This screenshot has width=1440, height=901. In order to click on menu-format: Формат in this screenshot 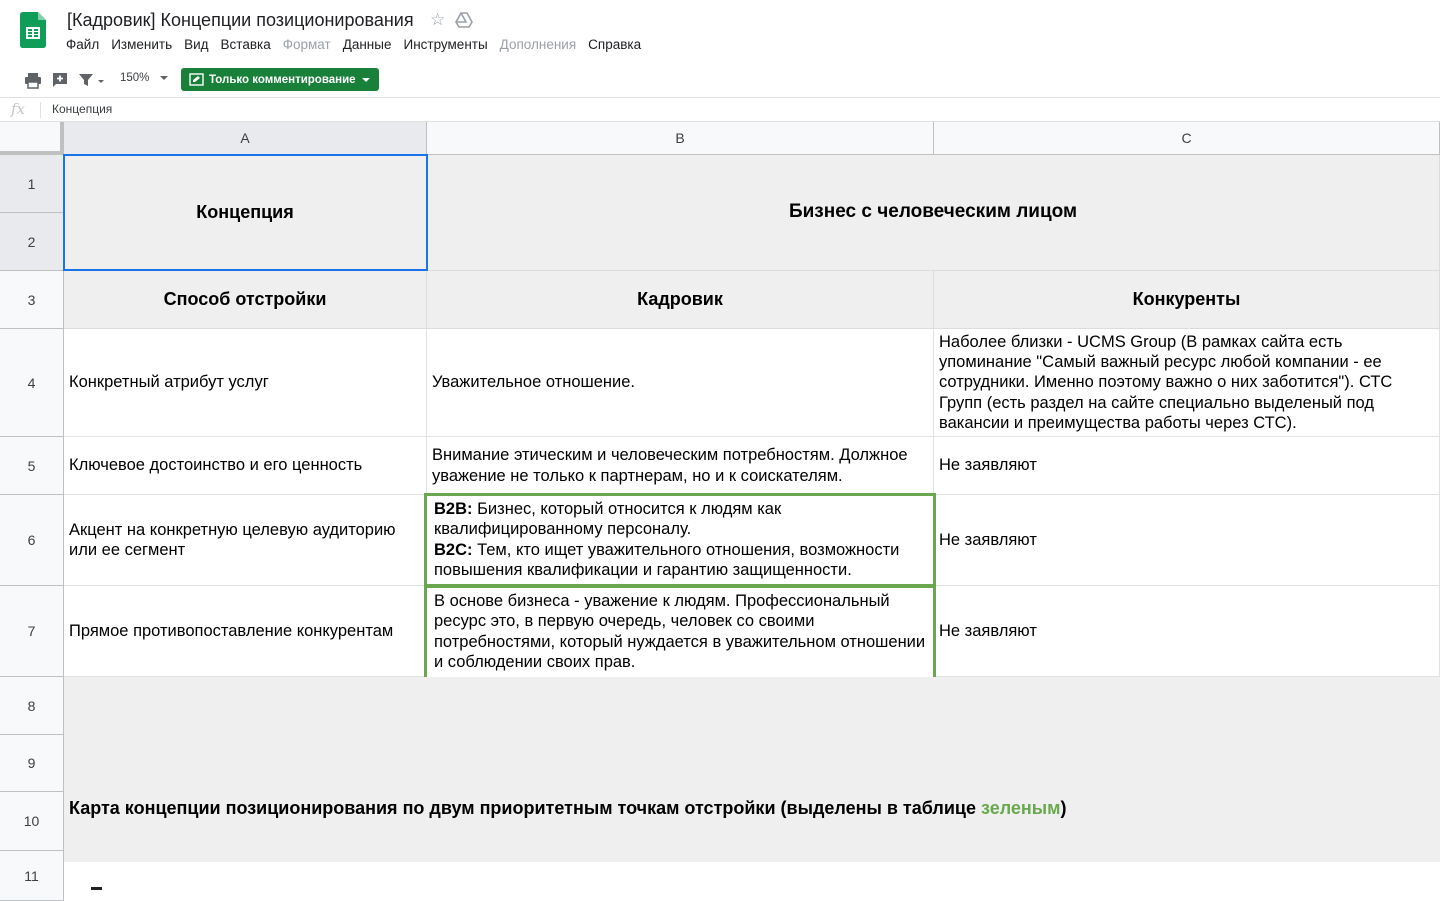, I will do `click(307, 44)`.